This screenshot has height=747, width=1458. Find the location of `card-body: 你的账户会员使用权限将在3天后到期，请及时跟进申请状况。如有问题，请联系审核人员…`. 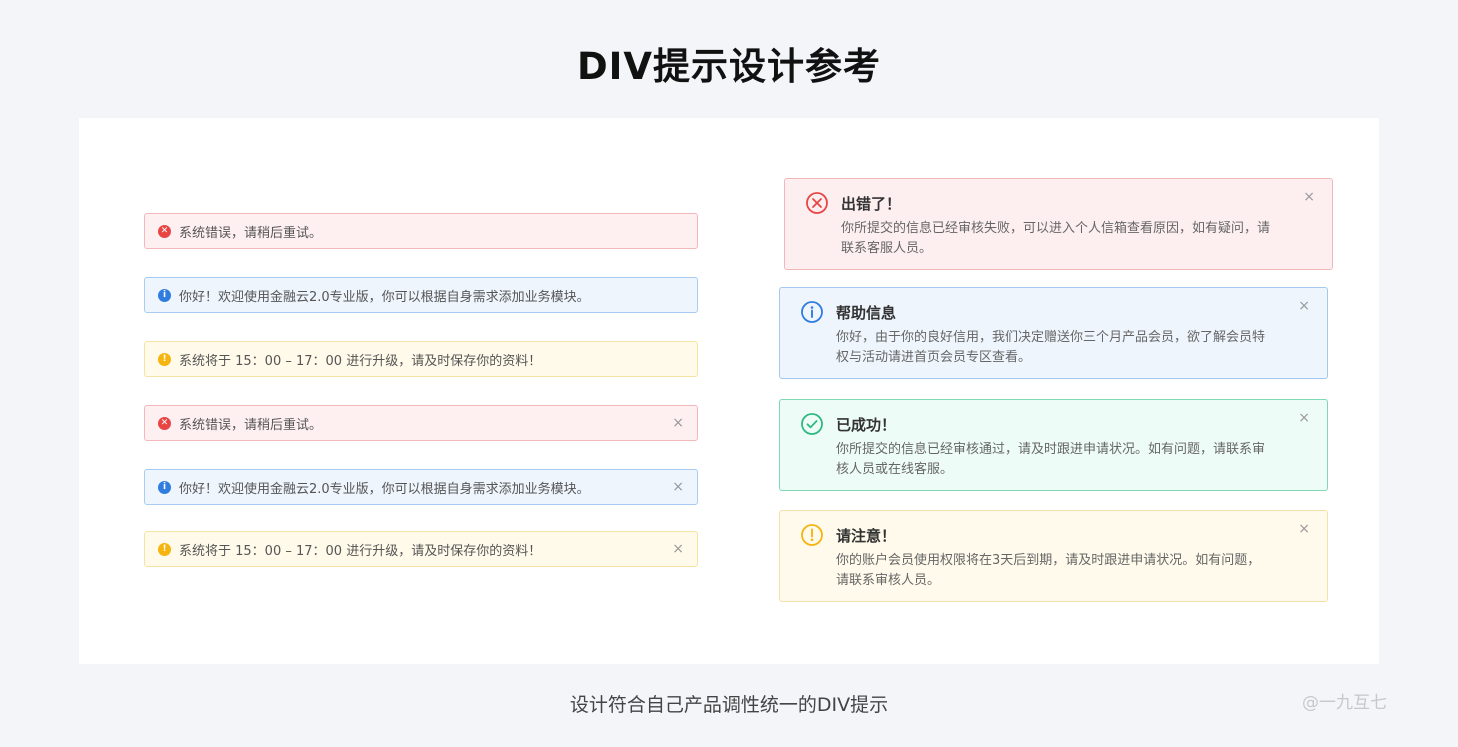

card-body: 你的账户会员使用权限将在3天后到期，请及时跟进申请状况。如有问题，请联系审核人员… is located at coordinates (1048, 570).